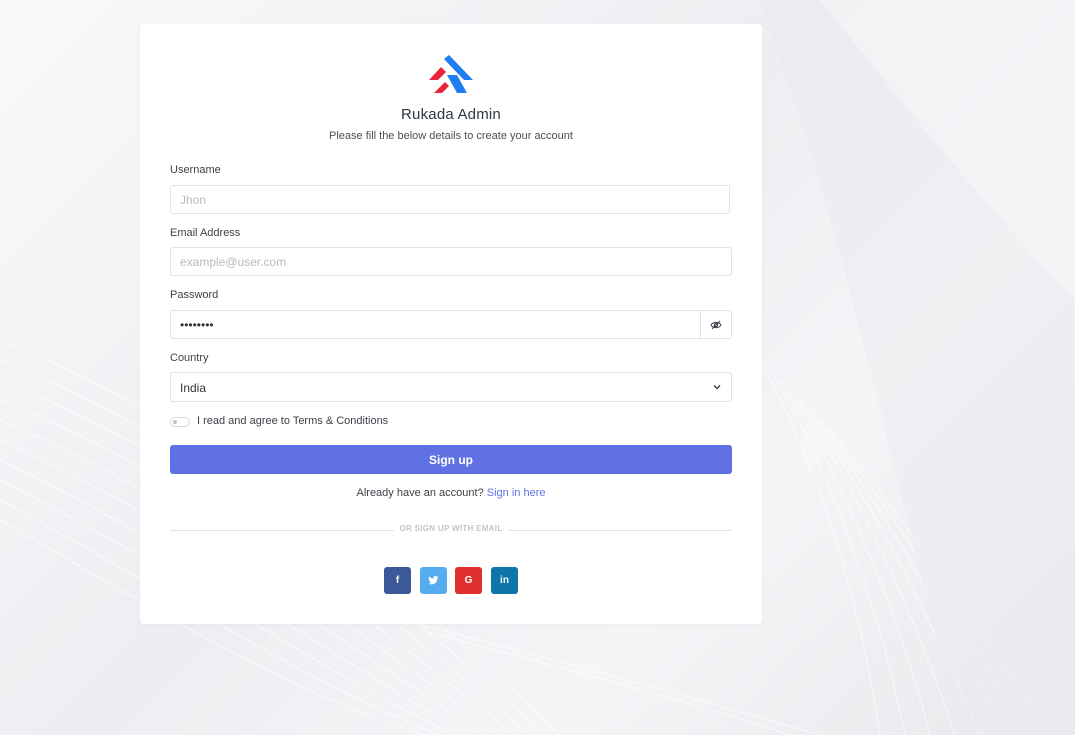 This screenshot has height=735, width=1075. What do you see at coordinates (189, 358) in the screenshot?
I see `country-label: Country` at bounding box center [189, 358].